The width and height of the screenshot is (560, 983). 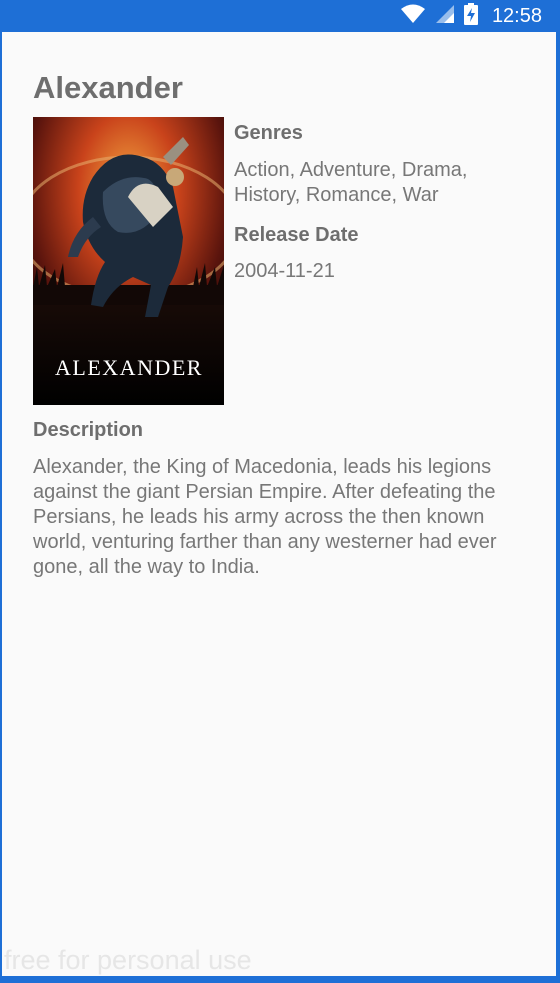 What do you see at coordinates (88, 430) in the screenshot?
I see `description-label: Description` at bounding box center [88, 430].